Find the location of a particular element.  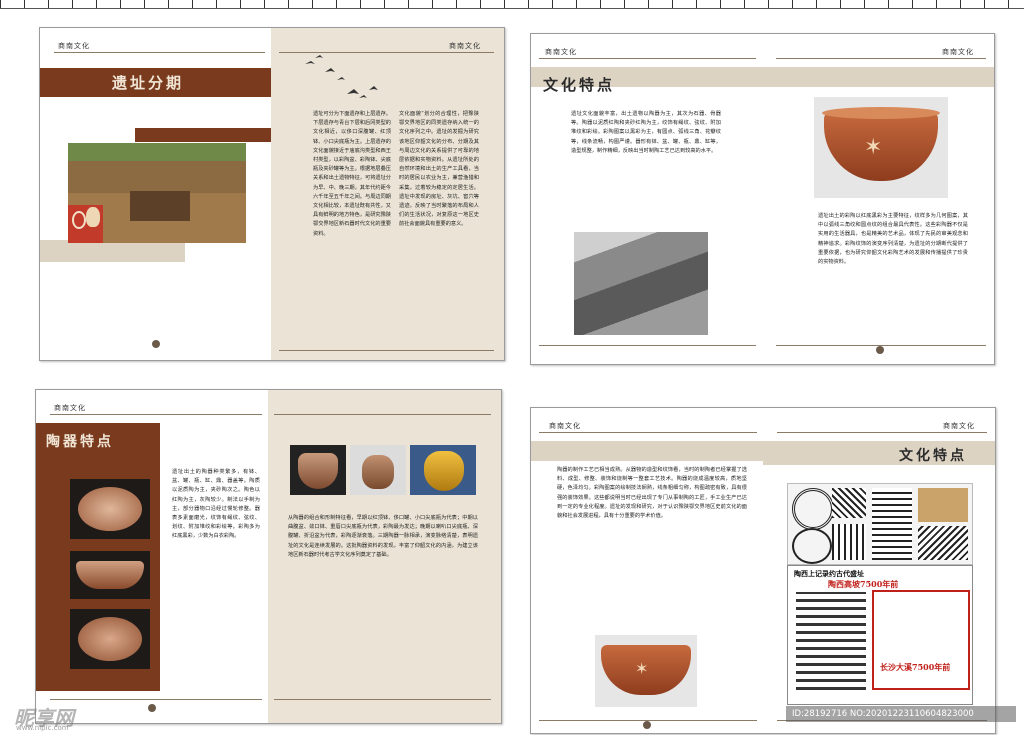

title-band: 文化特点 is located at coordinates (879, 453).